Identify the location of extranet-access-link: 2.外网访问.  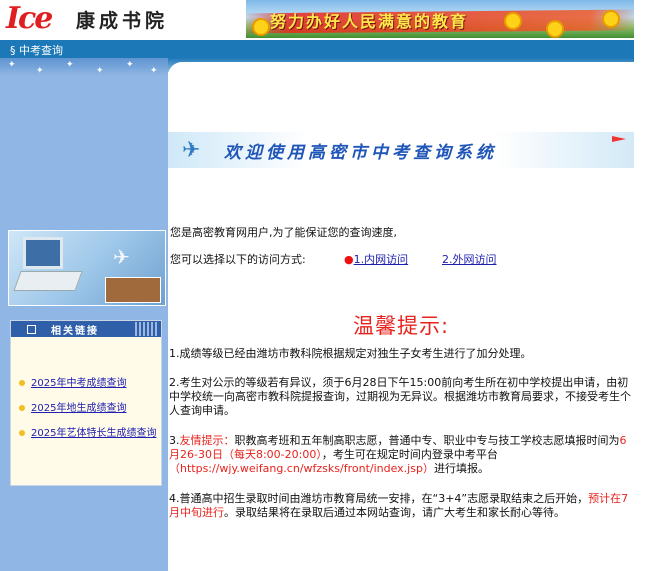
(469, 259).